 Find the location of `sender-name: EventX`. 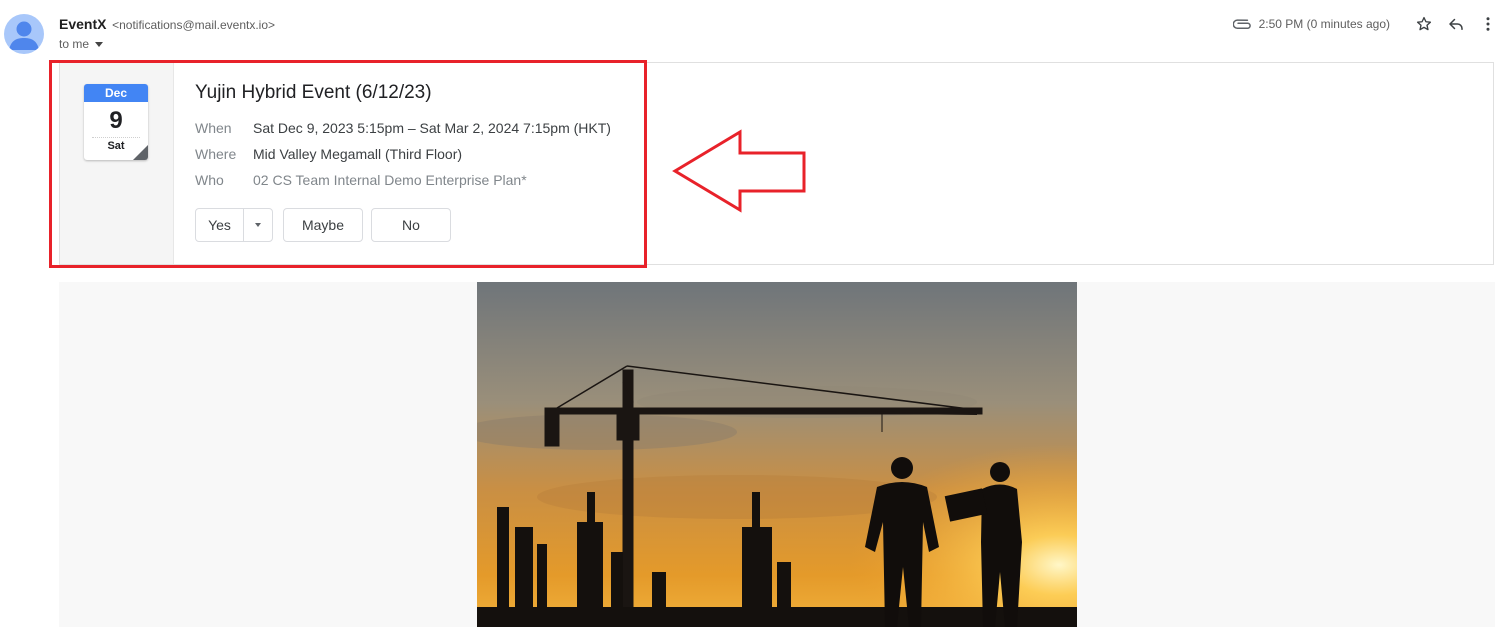

sender-name: EventX is located at coordinates (82, 24).